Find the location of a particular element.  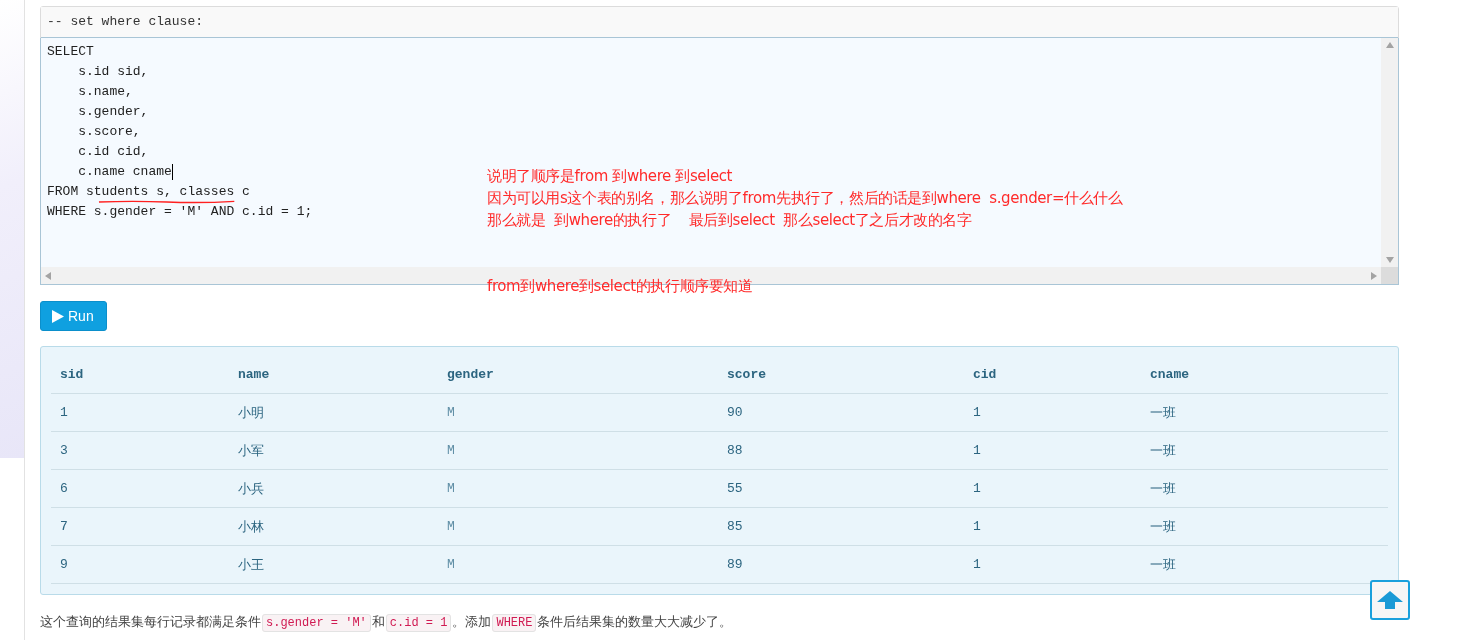

table-cell-text: 3 is located at coordinates (64, 450).